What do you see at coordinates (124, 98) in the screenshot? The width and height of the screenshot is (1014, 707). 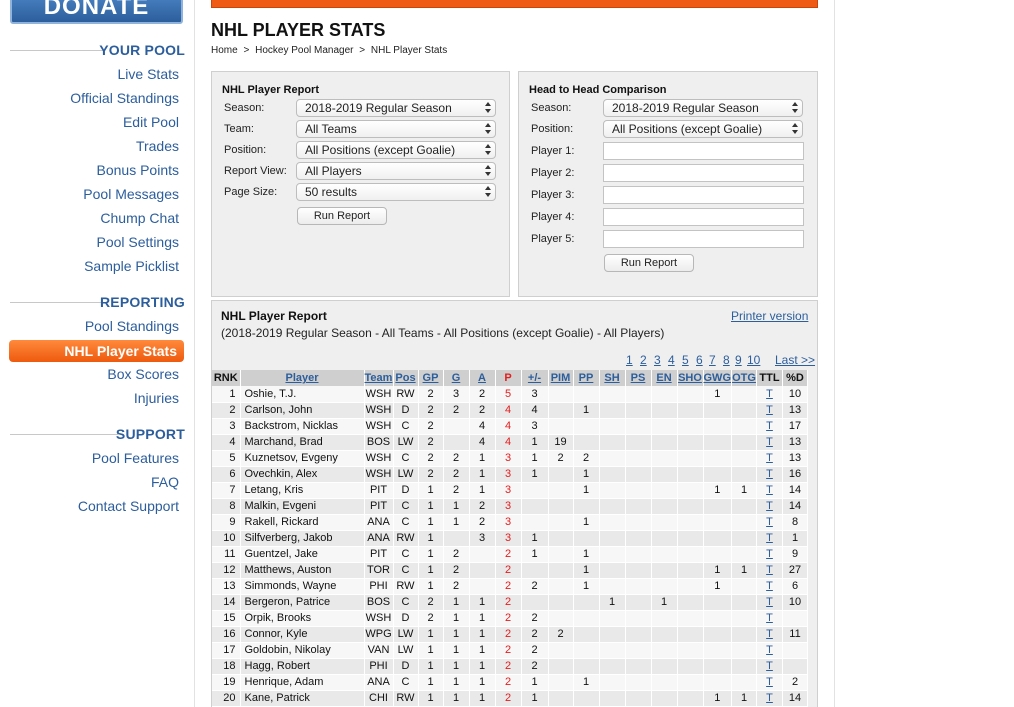 I see `sidebar-item-official-standings: Official Standings` at bounding box center [124, 98].